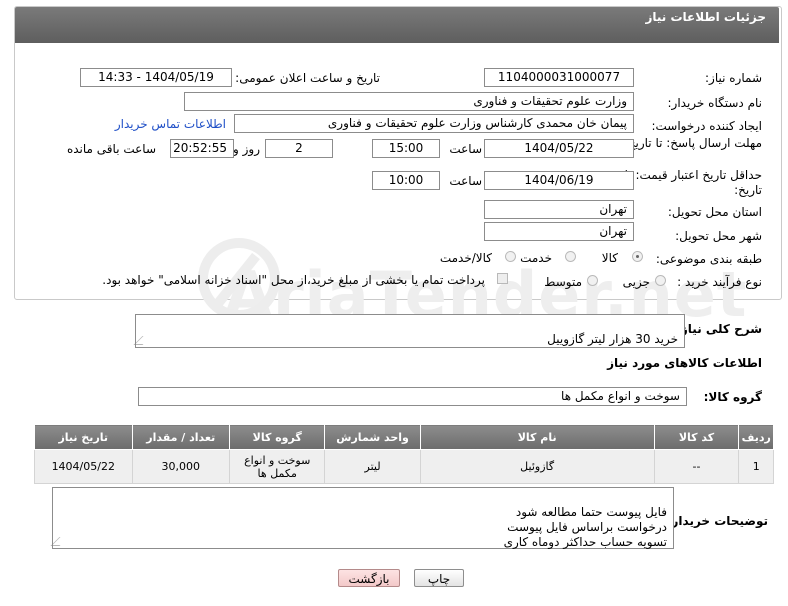 This screenshot has height=606, width=788. What do you see at coordinates (412, 396) in the screenshot?
I see `goods-group-field: سوخت و انواع مکمل ها` at bounding box center [412, 396].